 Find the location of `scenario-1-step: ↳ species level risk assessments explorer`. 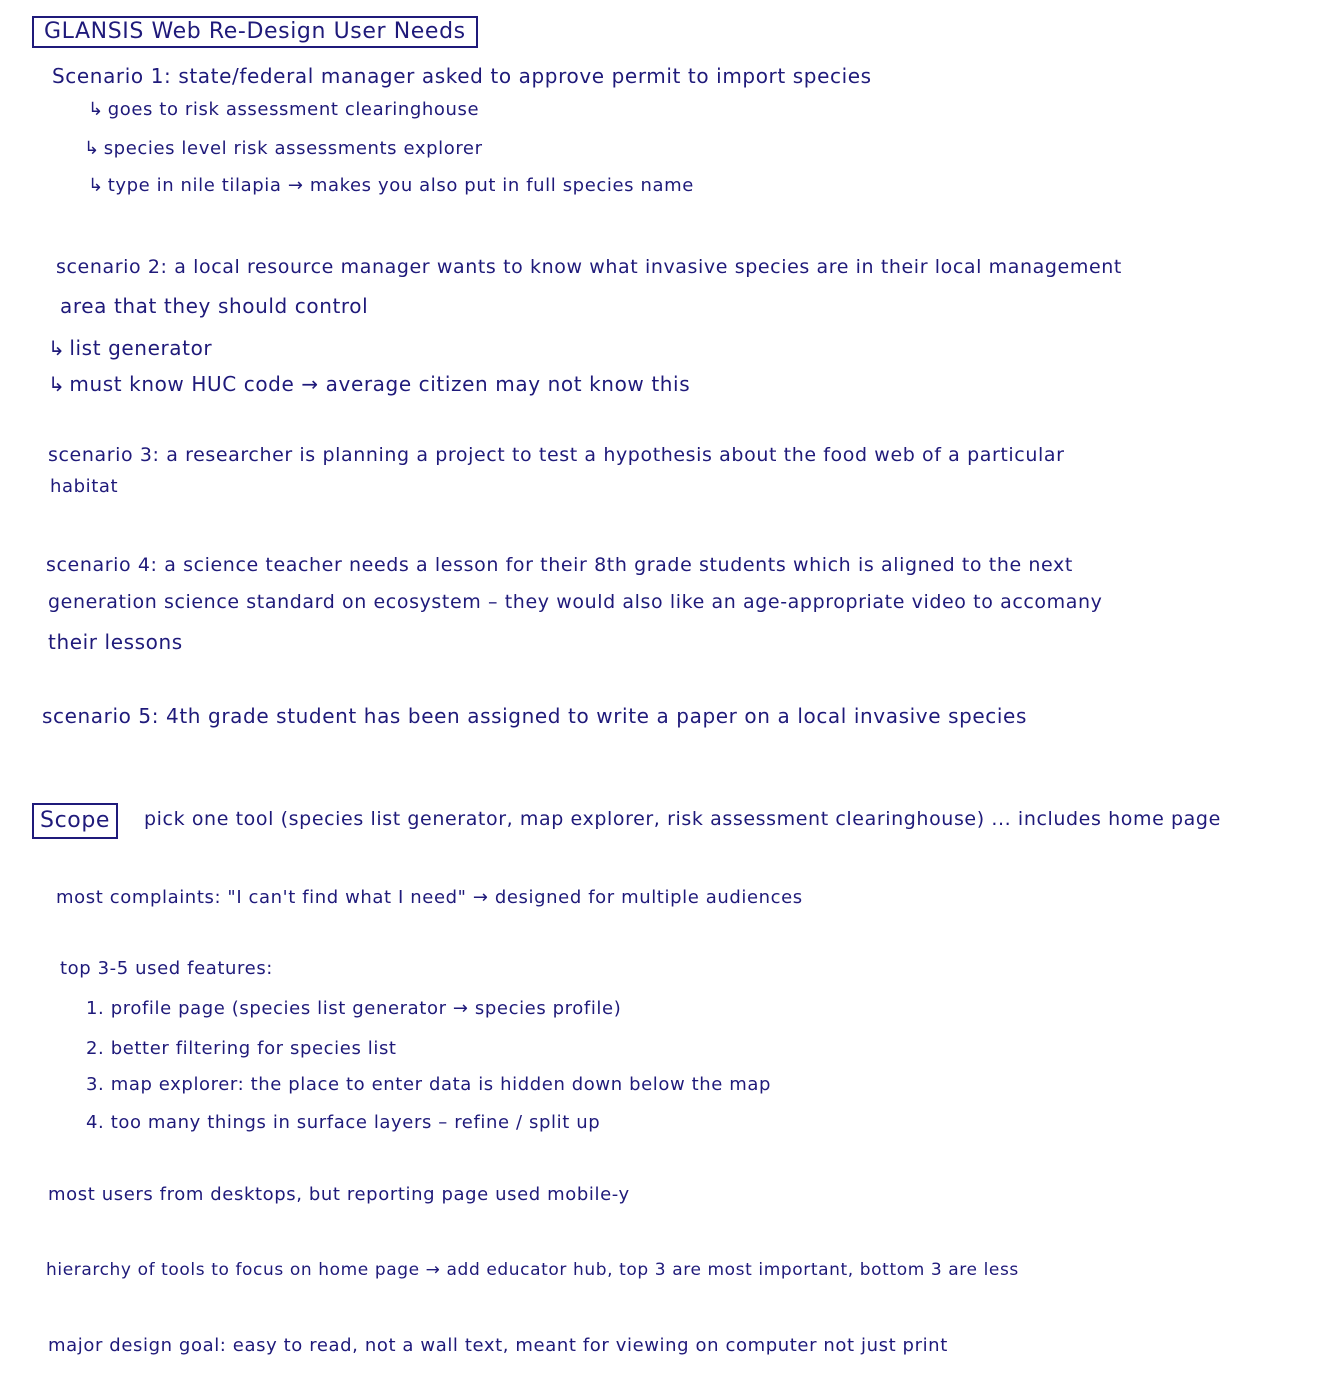

scenario-1-step: ↳ species level risk assessments explorer is located at coordinates (283, 148).